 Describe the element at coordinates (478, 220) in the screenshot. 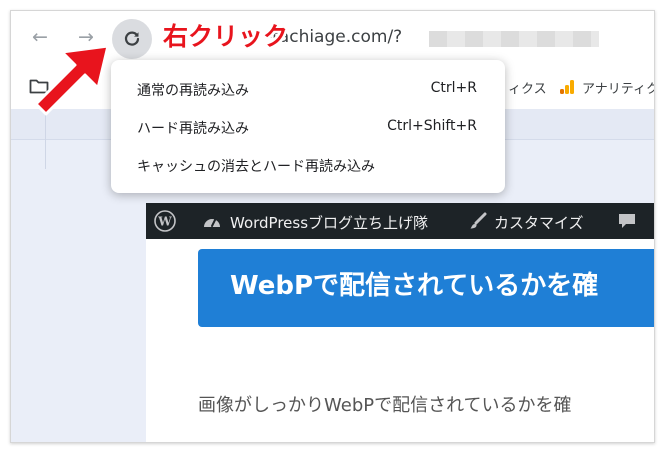

I see `brush-icon` at that location.